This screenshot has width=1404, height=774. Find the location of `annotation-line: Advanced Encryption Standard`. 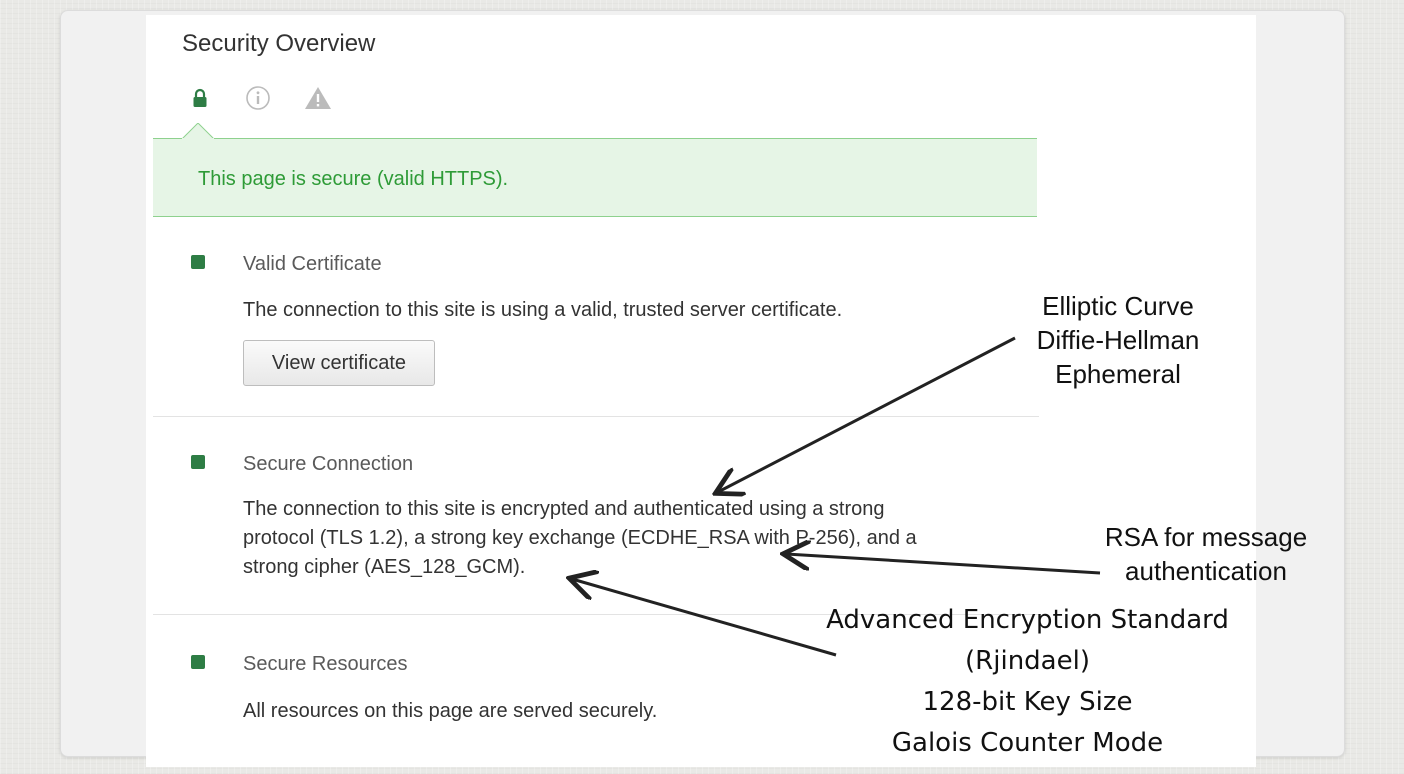

annotation-line: Advanced Encryption Standard is located at coordinates (1027, 620).